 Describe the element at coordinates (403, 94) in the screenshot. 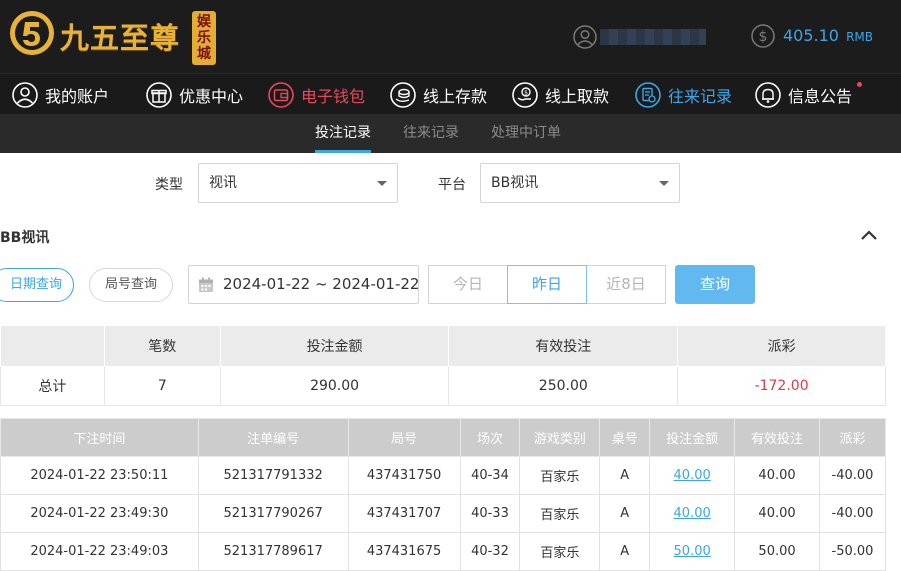

I see `deposit-icon` at that location.